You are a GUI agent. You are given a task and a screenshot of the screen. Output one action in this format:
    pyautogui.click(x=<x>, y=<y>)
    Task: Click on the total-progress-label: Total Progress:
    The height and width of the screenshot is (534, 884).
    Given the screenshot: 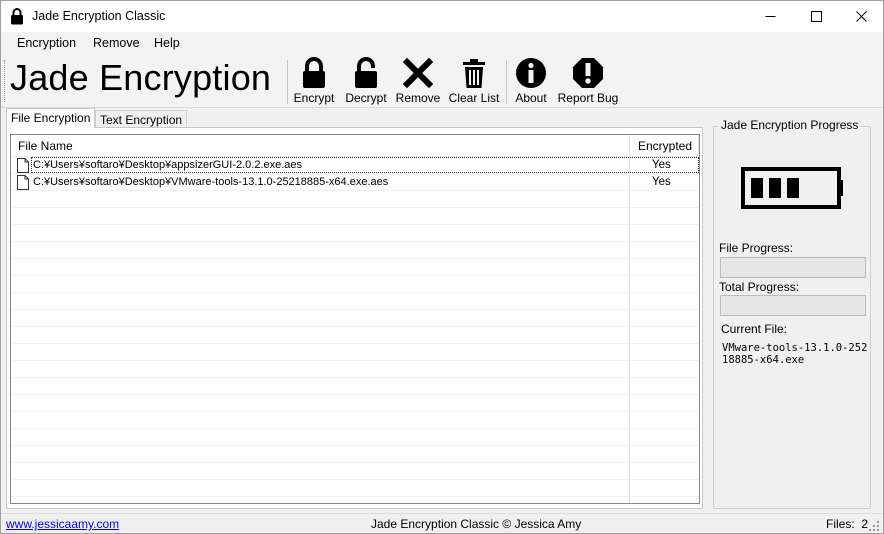 What is the action you would take?
    pyautogui.click(x=759, y=287)
    